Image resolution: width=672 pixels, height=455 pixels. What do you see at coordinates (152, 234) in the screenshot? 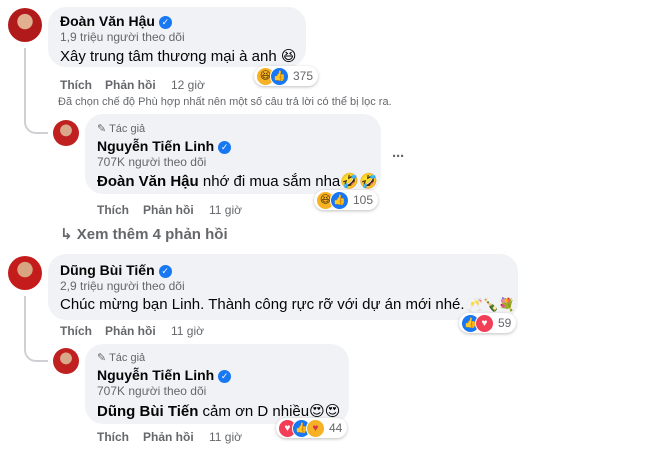
I see `view-more-label: Xem thêm 4 phản hồi` at bounding box center [152, 234].